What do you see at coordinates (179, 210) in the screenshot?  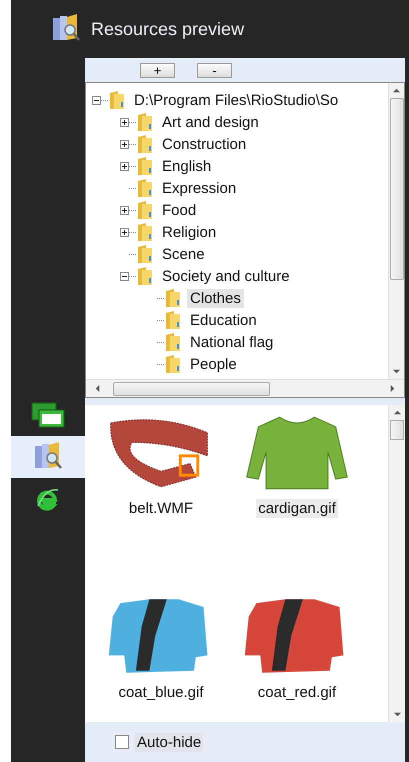 I see `tree-item: Food` at bounding box center [179, 210].